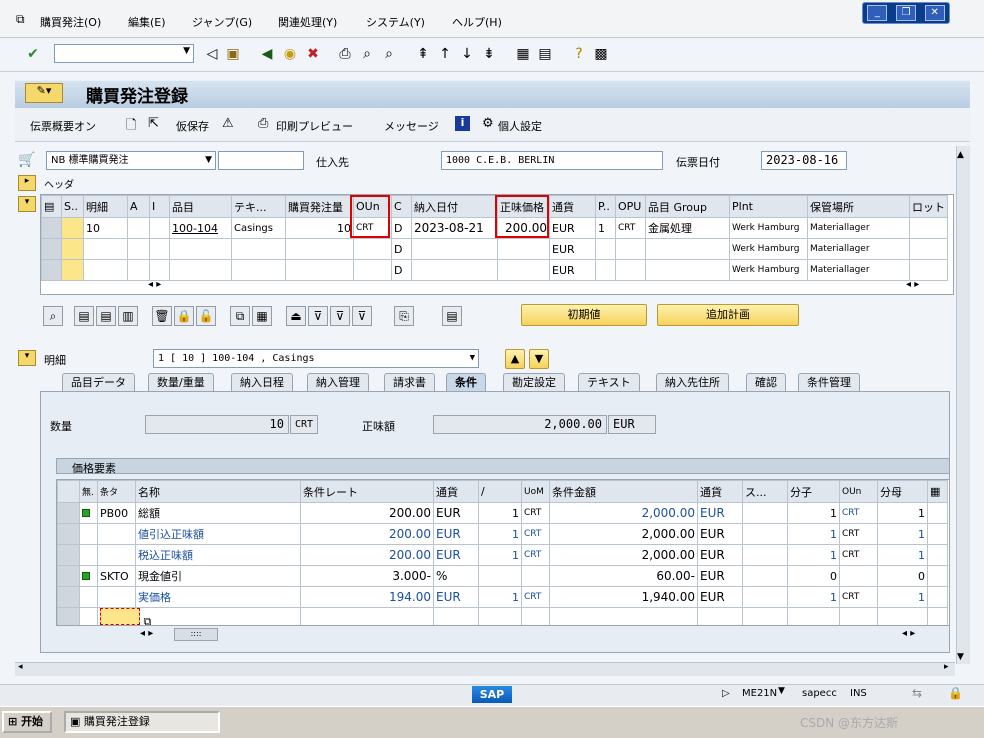 The image size is (984, 738). Describe the element at coordinates (319, 206) in the screenshot. I see `col-qty: 購買発注量` at that location.